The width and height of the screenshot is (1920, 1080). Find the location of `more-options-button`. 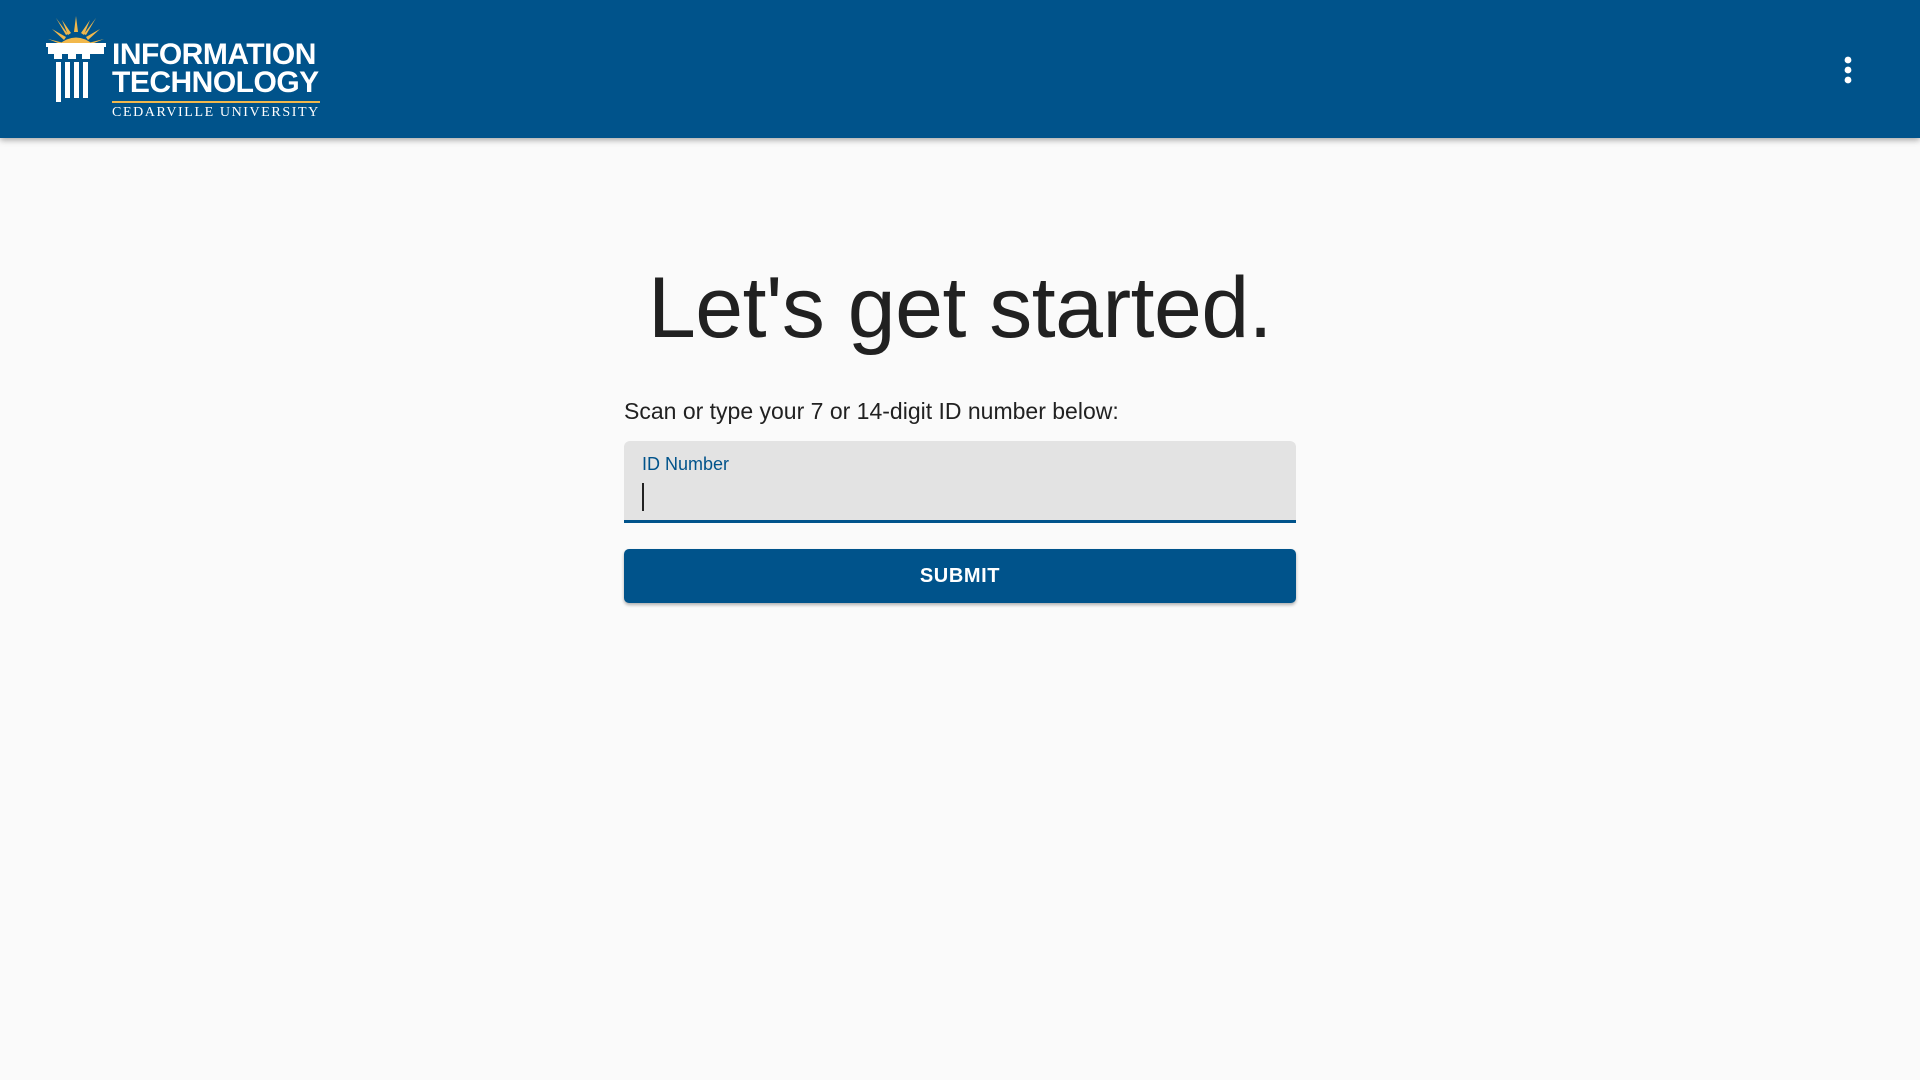

more-options-button is located at coordinates (1848, 70).